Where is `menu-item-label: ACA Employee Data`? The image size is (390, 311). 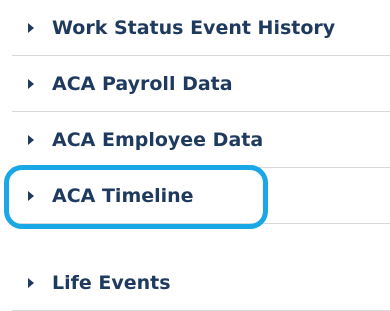 menu-item-label: ACA Employee Data is located at coordinates (158, 139).